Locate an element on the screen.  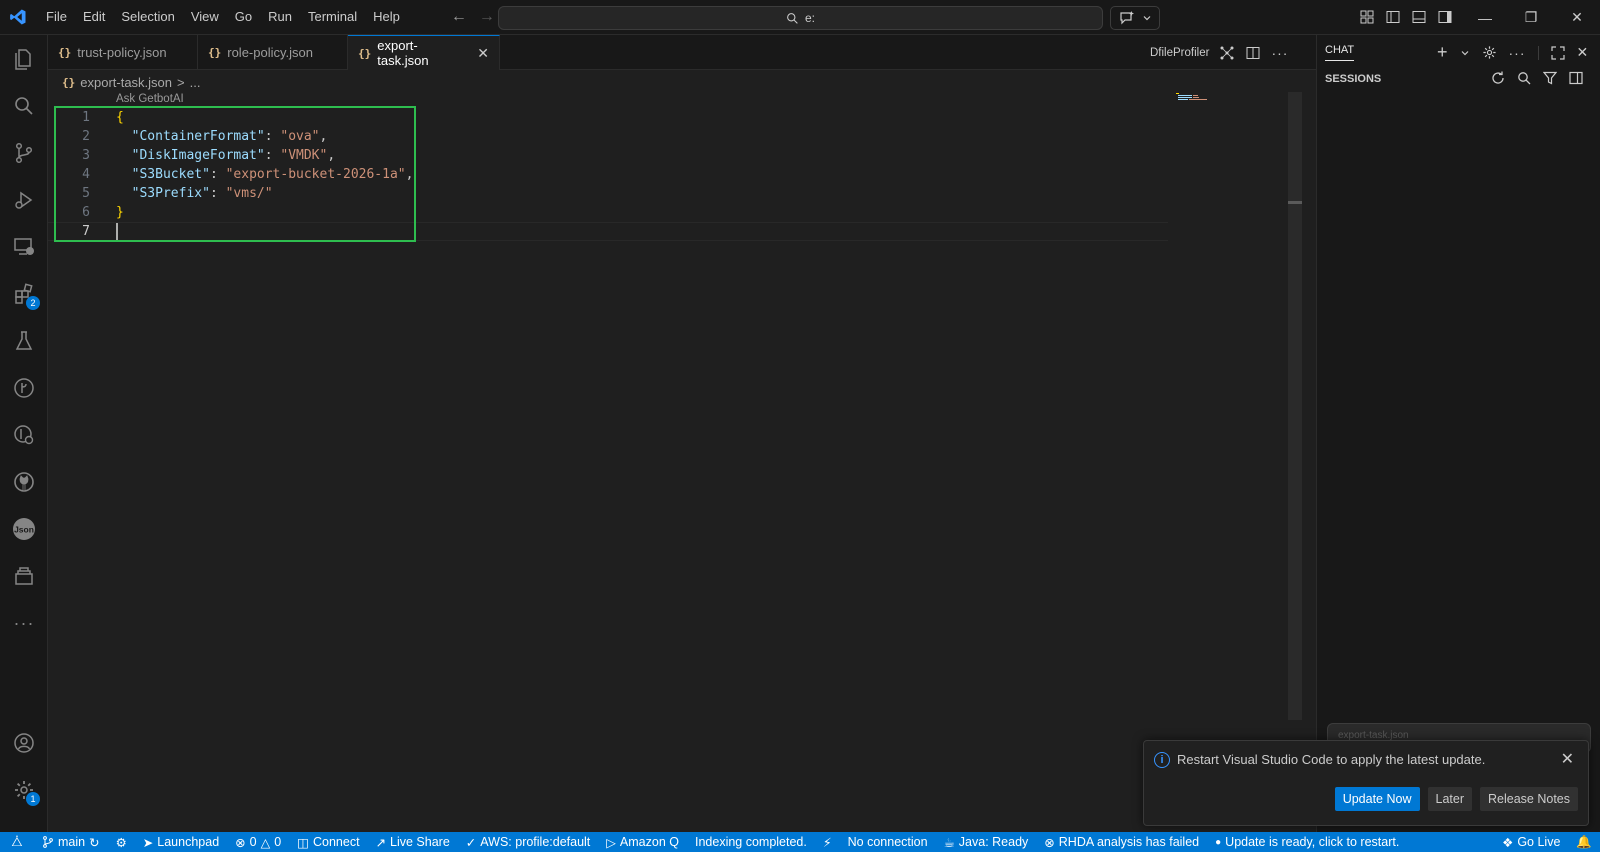
filter-icon is located at coordinates (1550, 78).